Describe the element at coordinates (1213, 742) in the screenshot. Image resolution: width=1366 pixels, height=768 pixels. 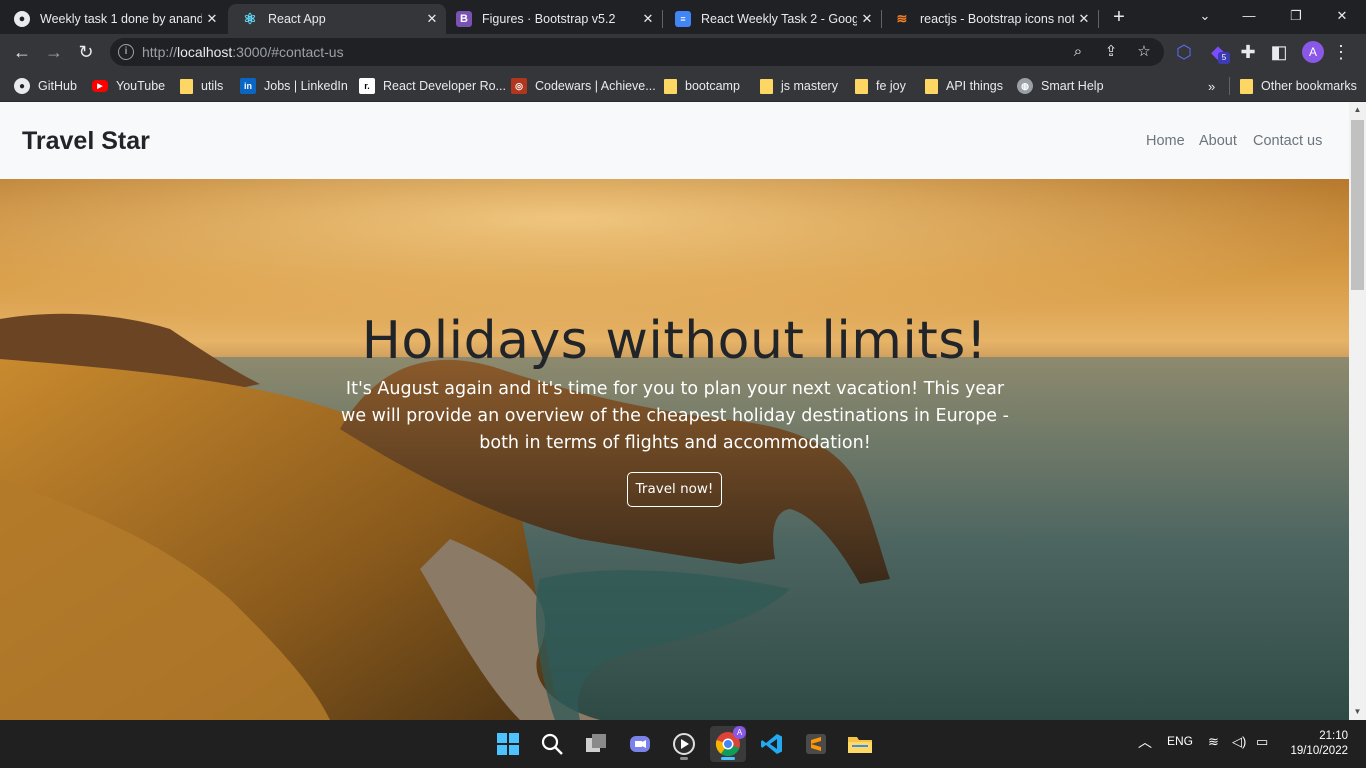
I see `wifi-icon: ≋` at that location.